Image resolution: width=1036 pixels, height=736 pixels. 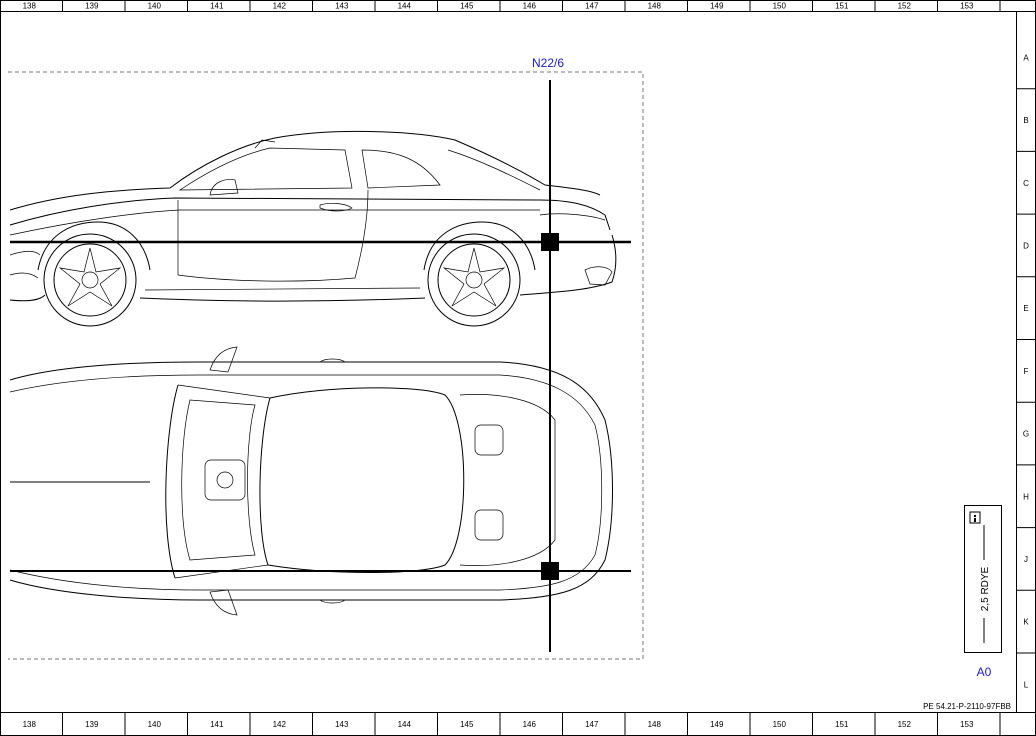 What do you see at coordinates (1026, 559) in the screenshot?
I see `row-label: J` at bounding box center [1026, 559].